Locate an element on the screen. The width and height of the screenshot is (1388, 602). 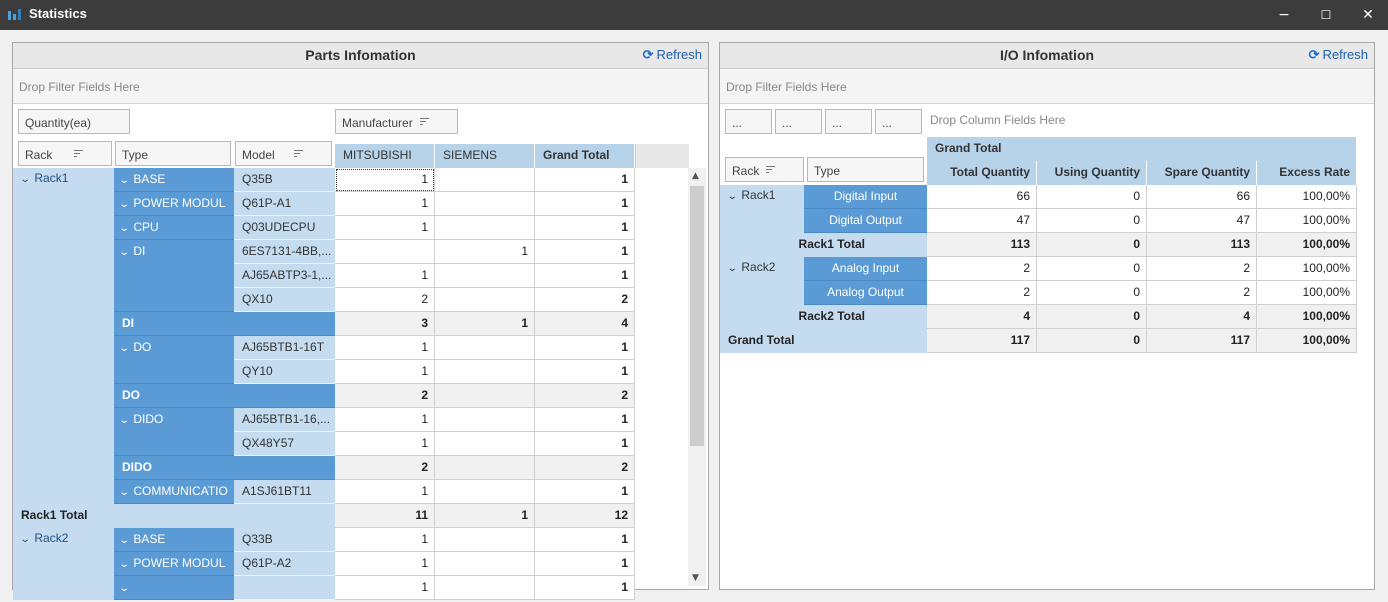
cell-total-quantity: 4 is located at coordinates (982, 317).